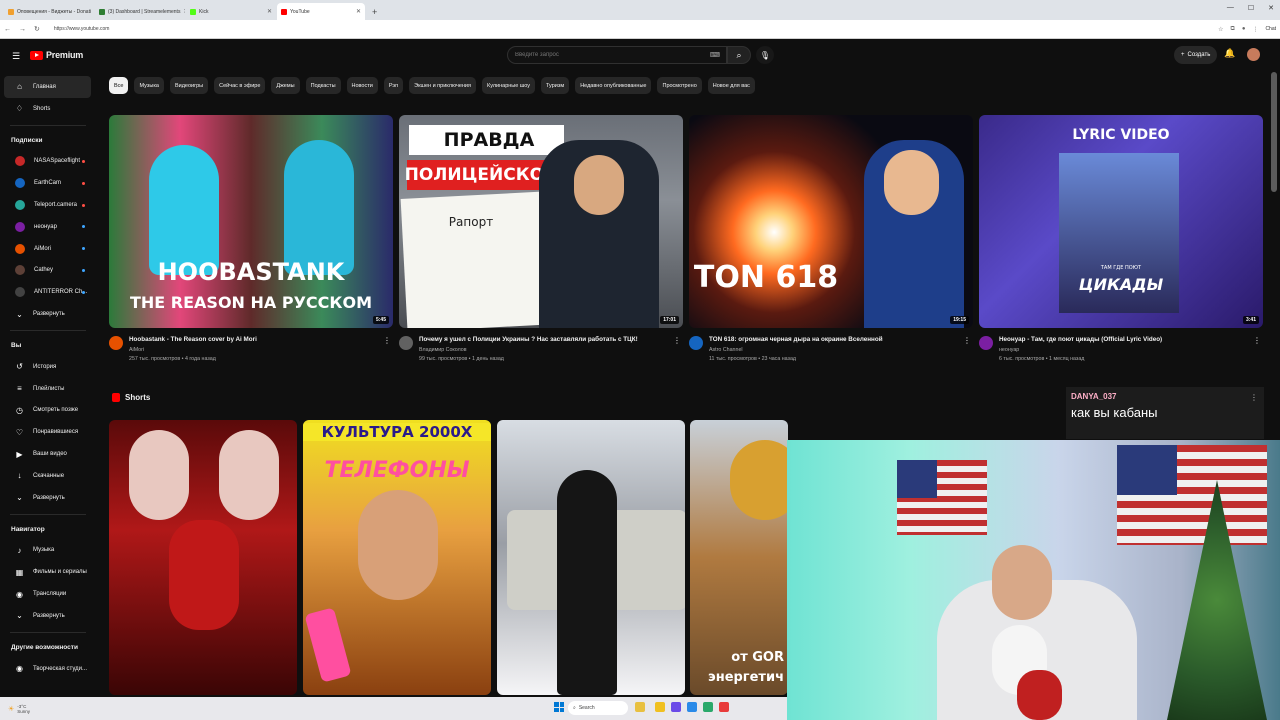 The width and height of the screenshot is (1280, 720). Describe the element at coordinates (321, 11) in the screenshot. I see `browser-tab-youtube: YouTube ✕` at that location.